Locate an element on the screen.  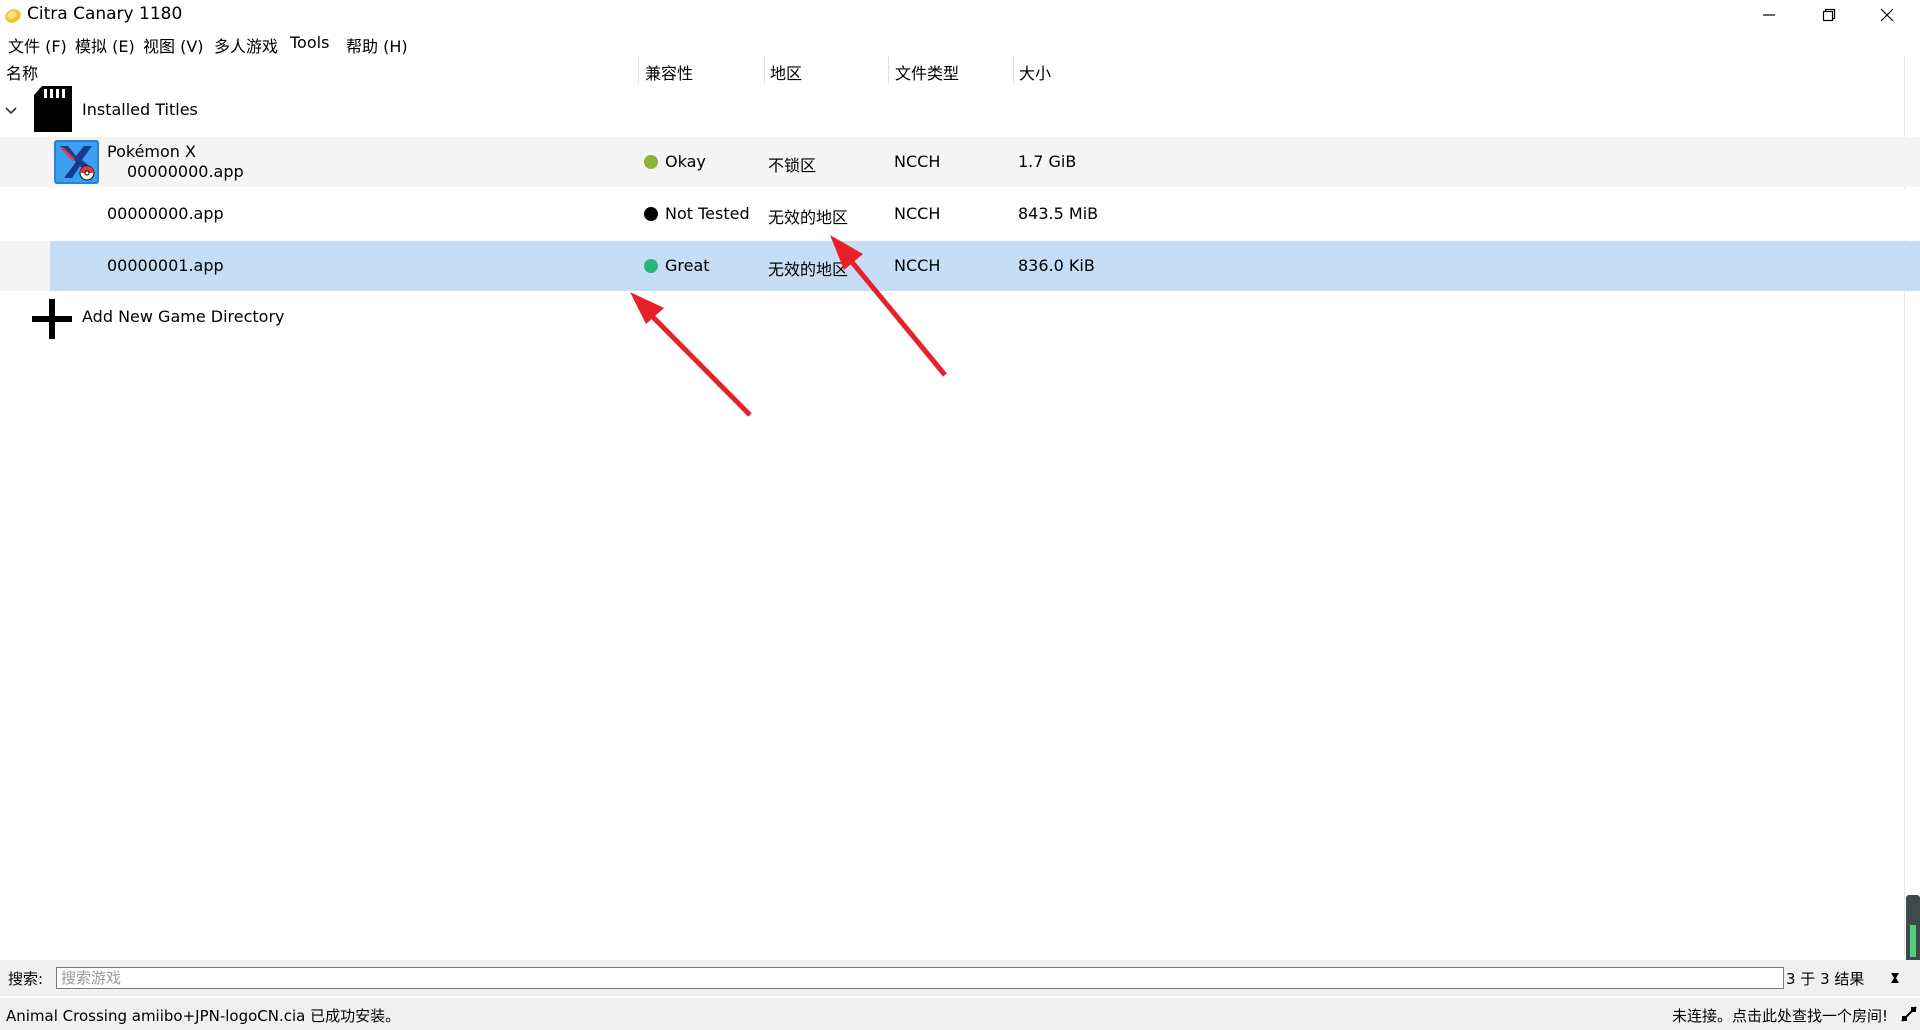
group-label: Installed Titles is located at coordinates (140, 109).